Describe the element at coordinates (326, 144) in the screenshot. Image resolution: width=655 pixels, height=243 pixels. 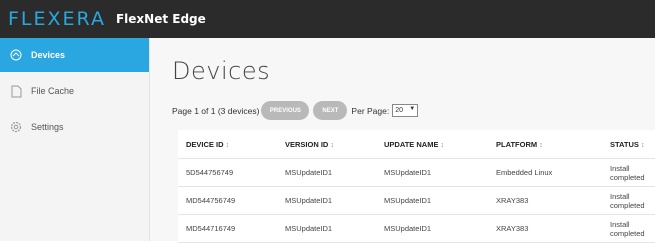
I see `column-header-version-id: VERSION ID ↕` at that location.